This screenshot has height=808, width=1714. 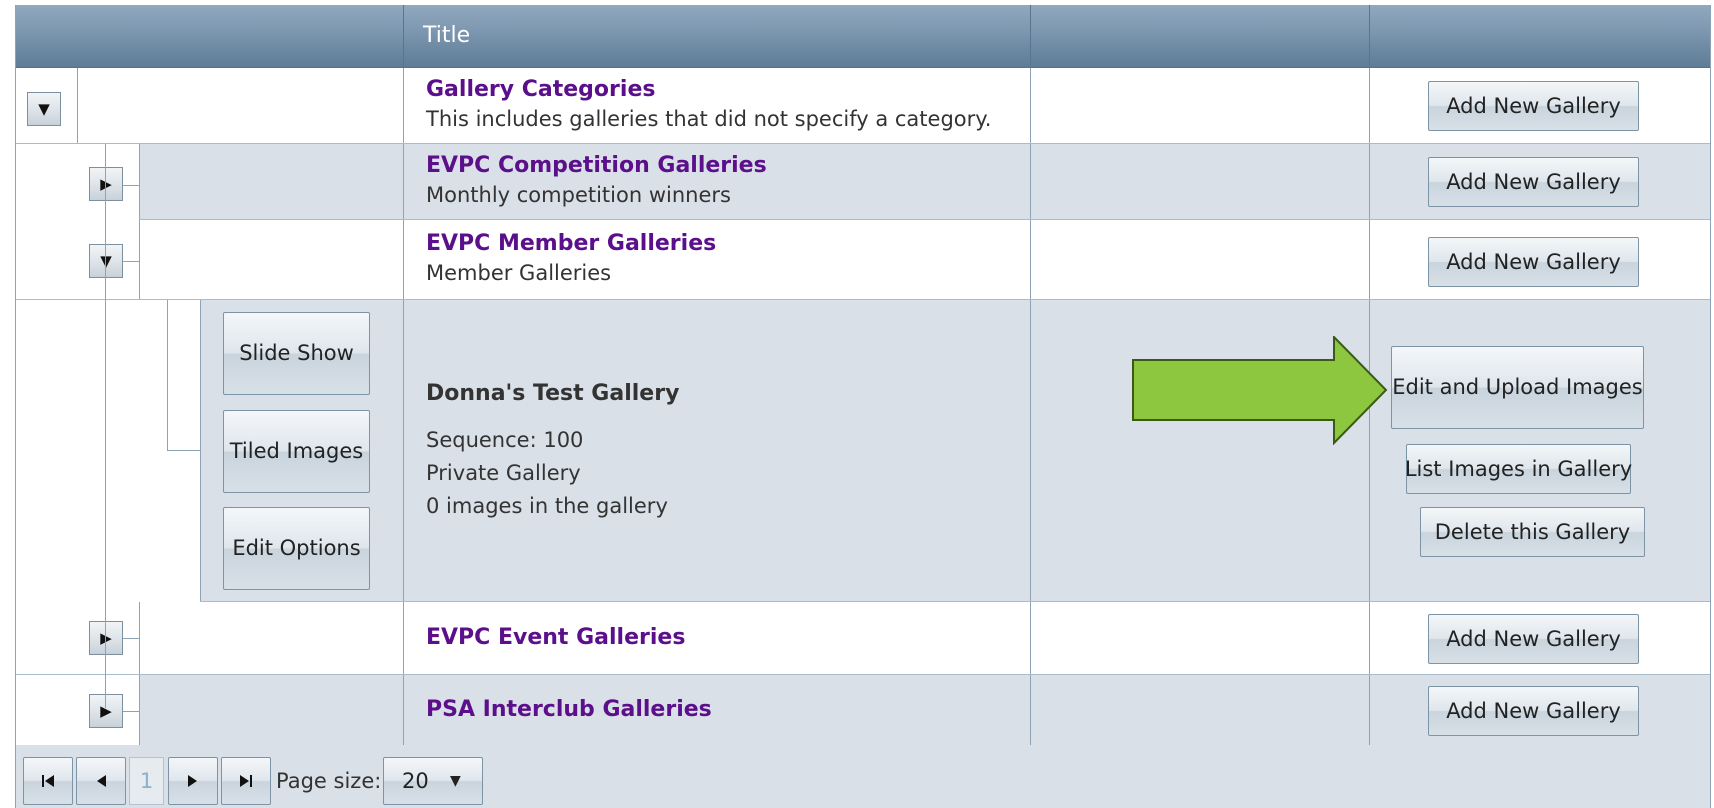 I want to click on gallery-sequence: Sequence: 100, so click(x=505, y=440).